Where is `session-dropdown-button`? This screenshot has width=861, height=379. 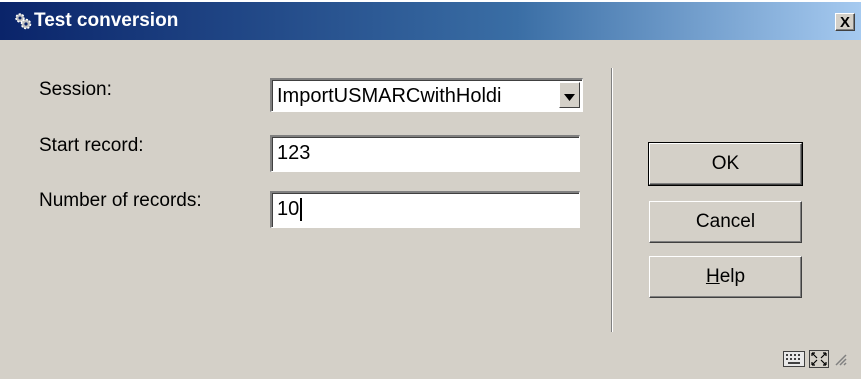
session-dropdown-button is located at coordinates (569, 95).